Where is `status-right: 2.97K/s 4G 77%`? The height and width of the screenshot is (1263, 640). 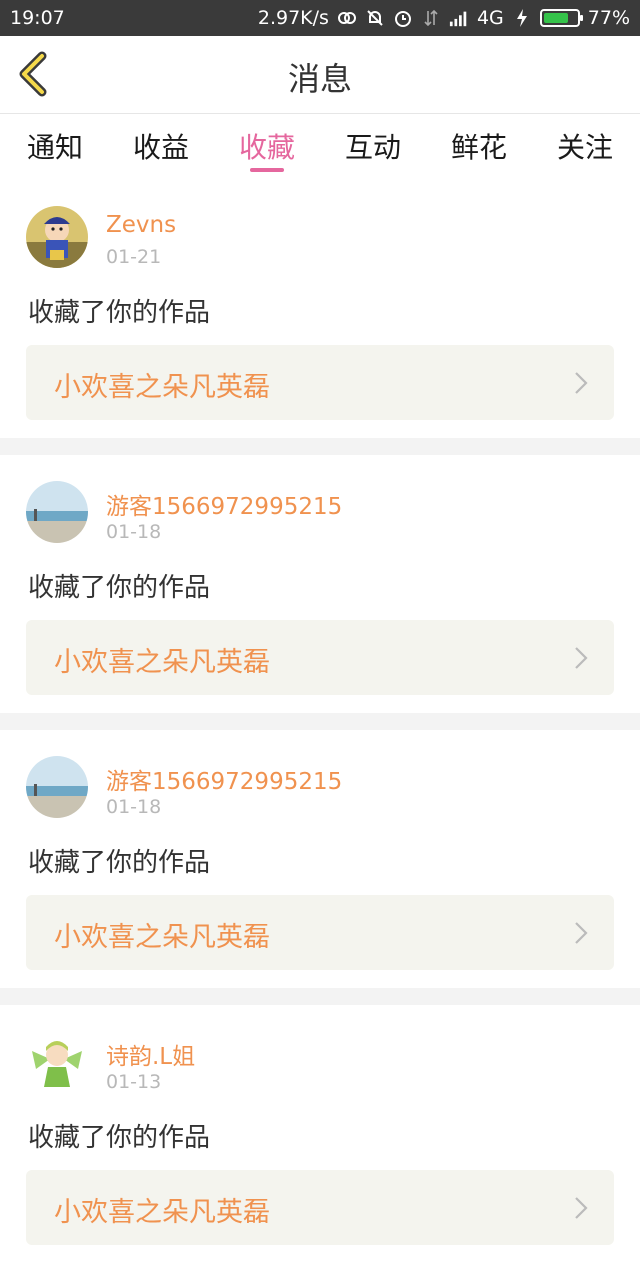 status-right: 2.97K/s 4G 77% is located at coordinates (444, 18).